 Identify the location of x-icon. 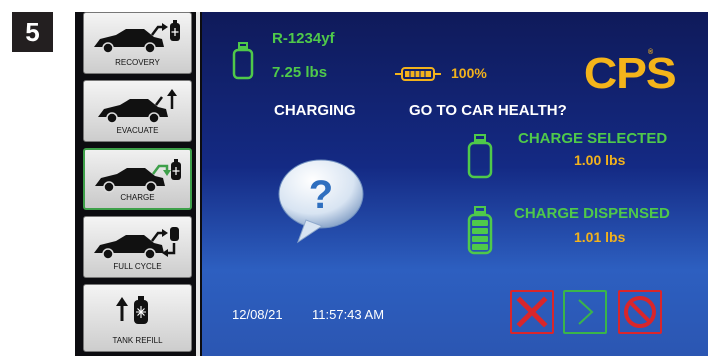
(532, 312).